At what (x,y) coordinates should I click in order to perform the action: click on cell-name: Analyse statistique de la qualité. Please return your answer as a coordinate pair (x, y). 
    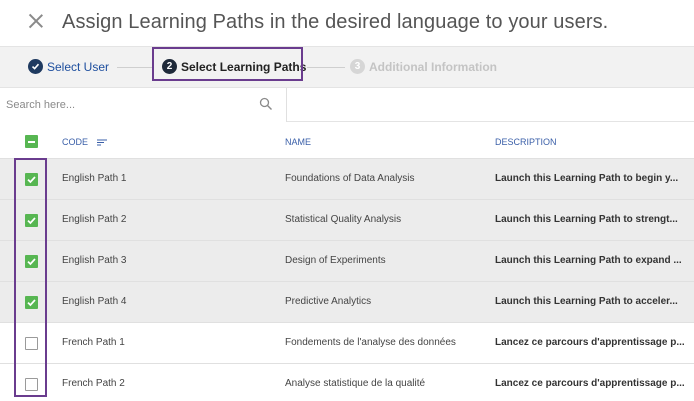
    Looking at the image, I should click on (355, 383).